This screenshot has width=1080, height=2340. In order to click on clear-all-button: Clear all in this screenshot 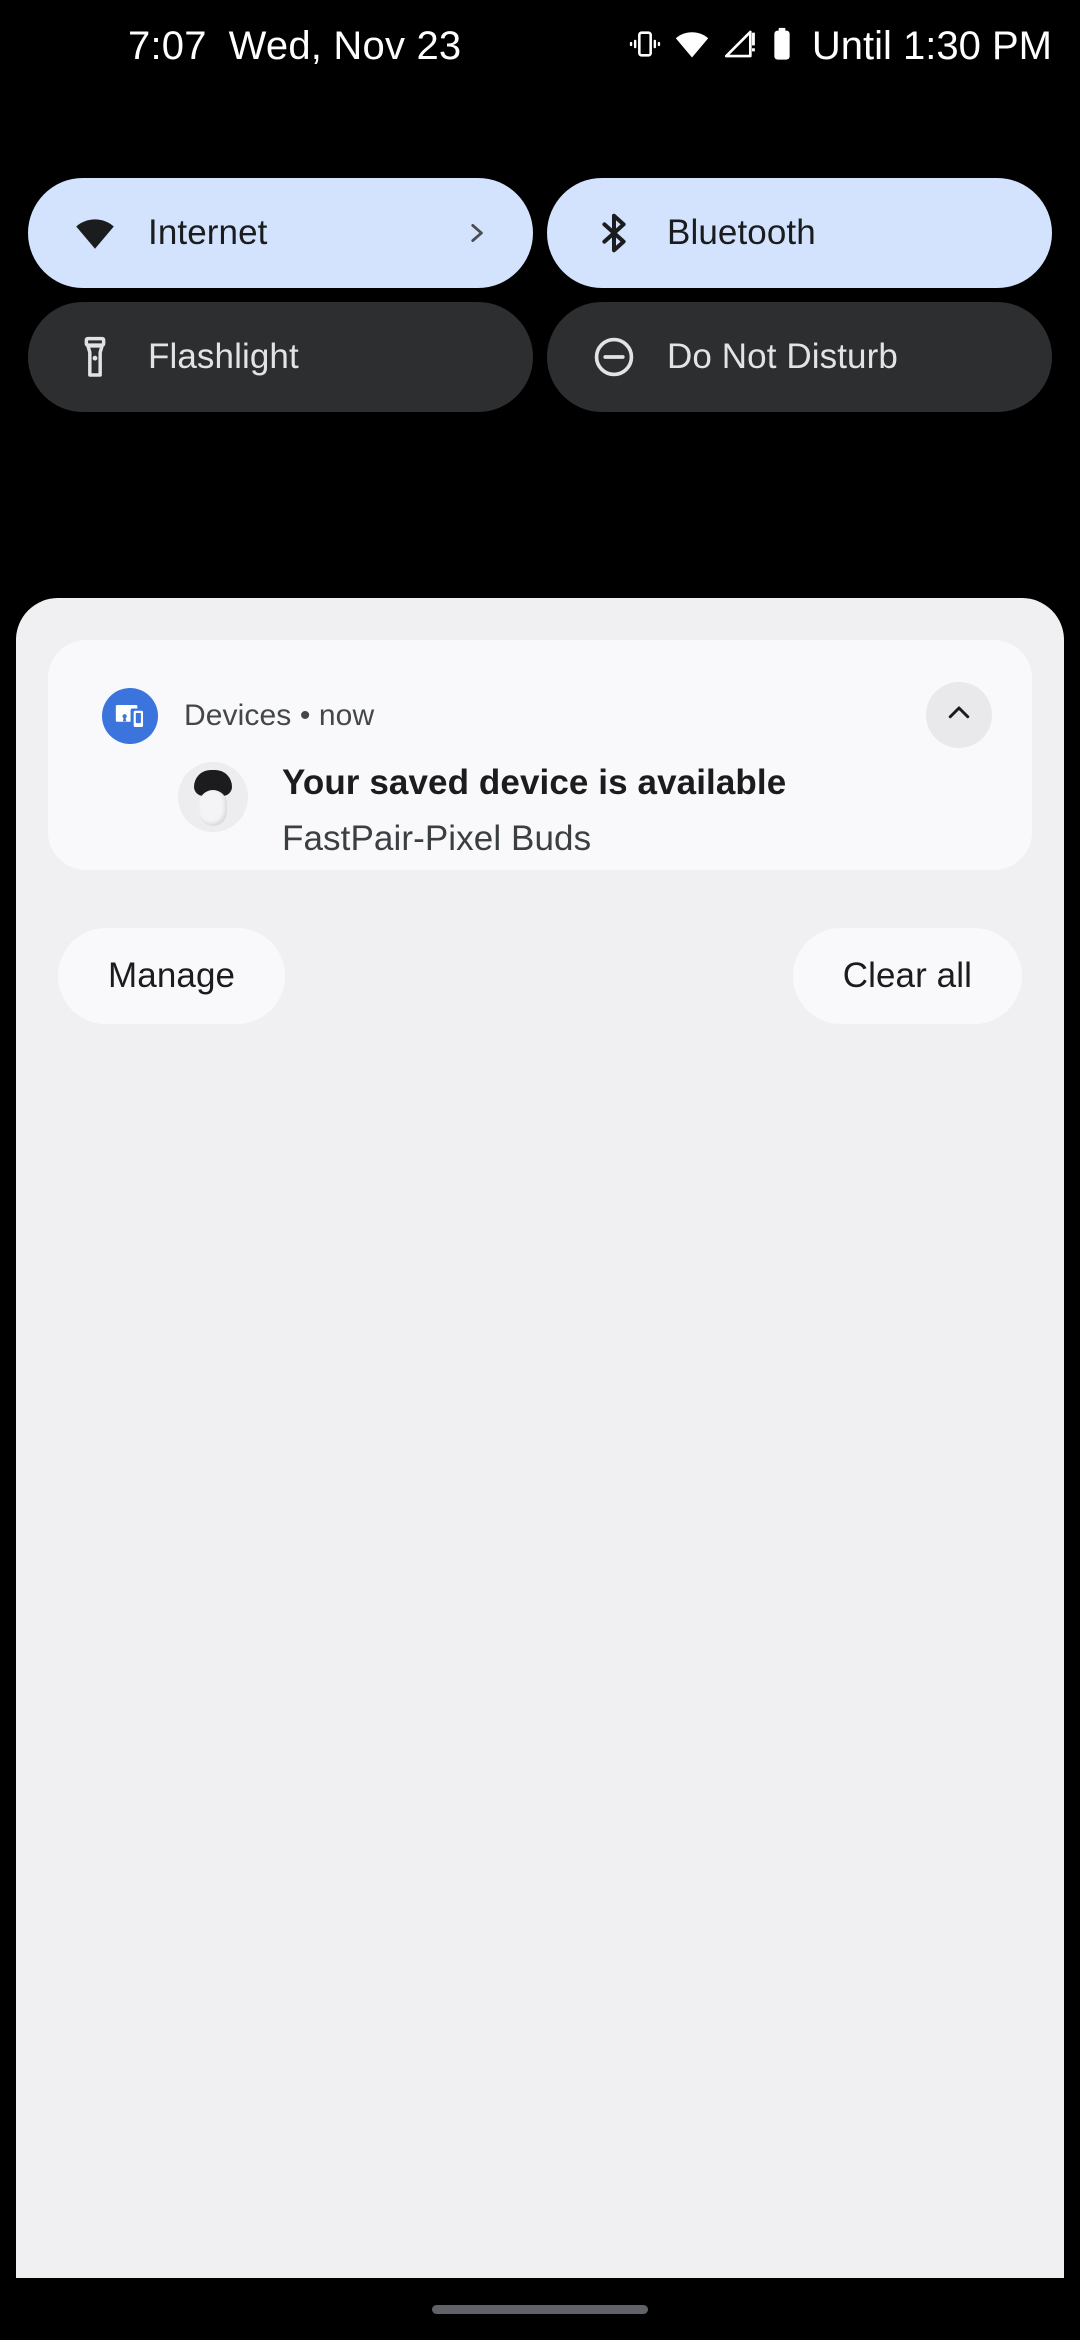, I will do `click(907, 976)`.